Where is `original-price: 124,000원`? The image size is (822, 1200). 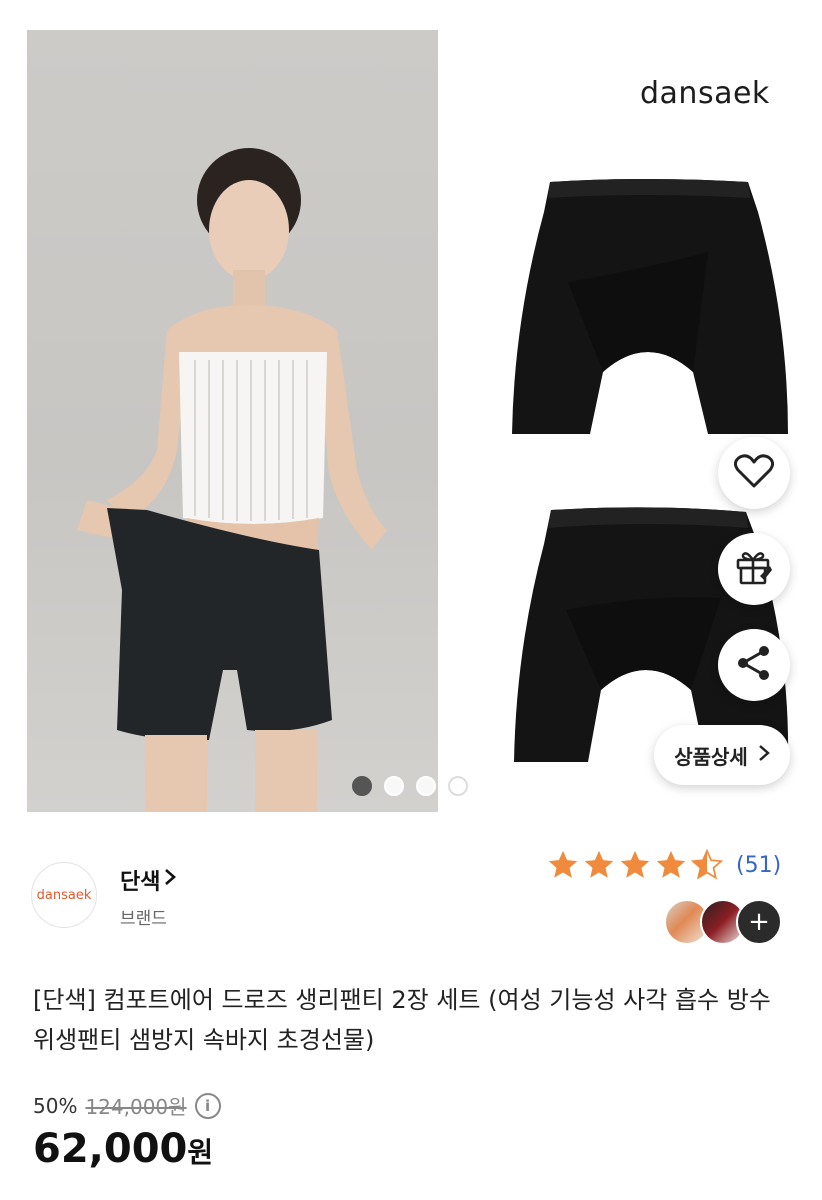 original-price: 124,000원 is located at coordinates (136, 1107).